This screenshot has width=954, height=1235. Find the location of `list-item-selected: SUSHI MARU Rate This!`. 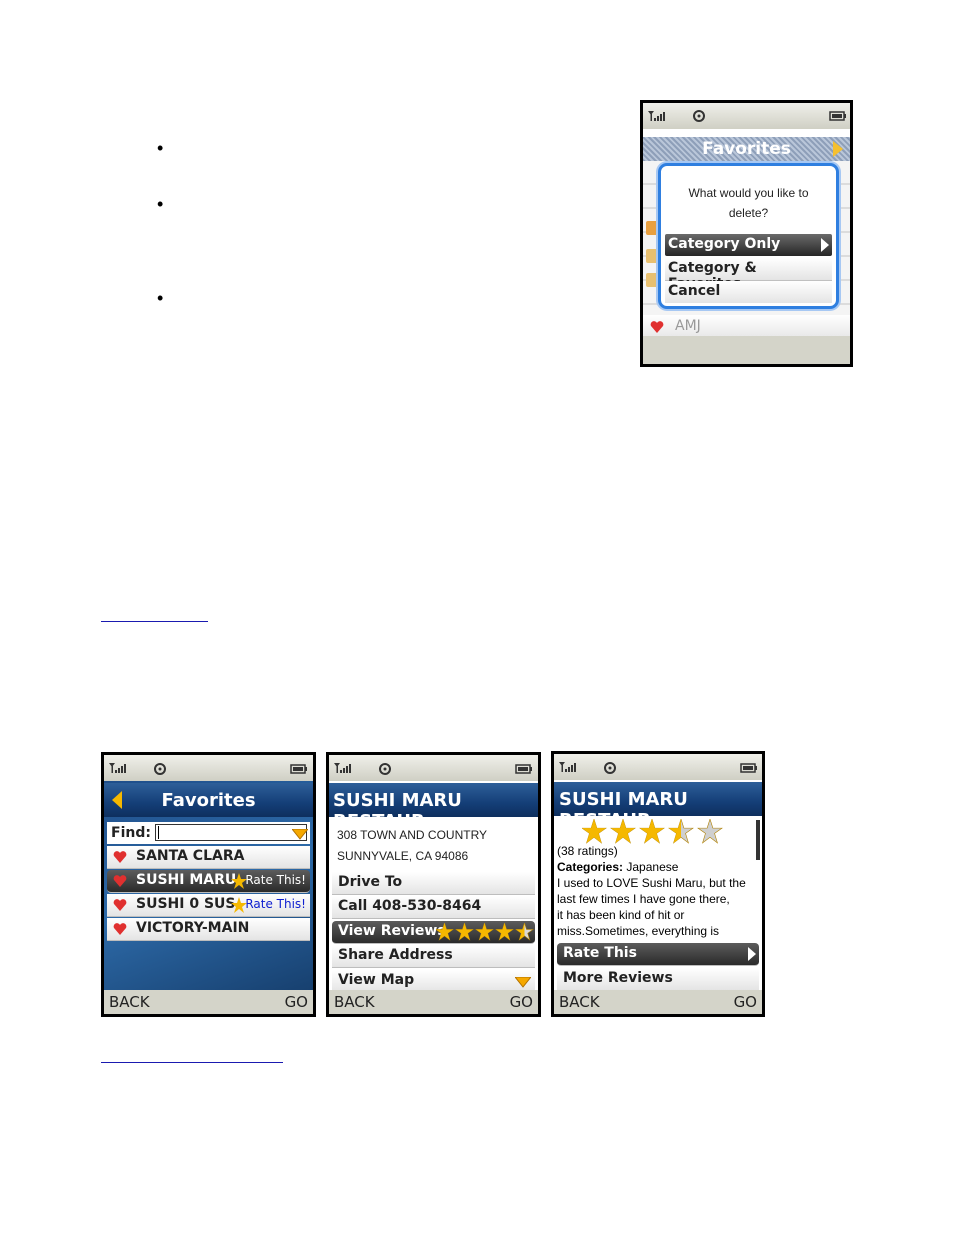

list-item-selected: SUSHI MARU Rate This! is located at coordinates (208, 881).